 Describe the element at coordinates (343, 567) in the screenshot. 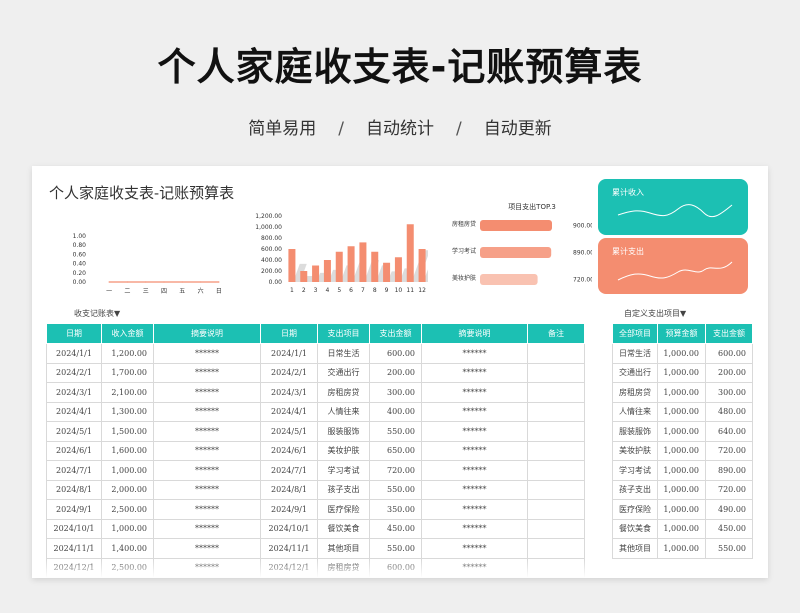

I see `ledger-cell: 房租房贷` at that location.